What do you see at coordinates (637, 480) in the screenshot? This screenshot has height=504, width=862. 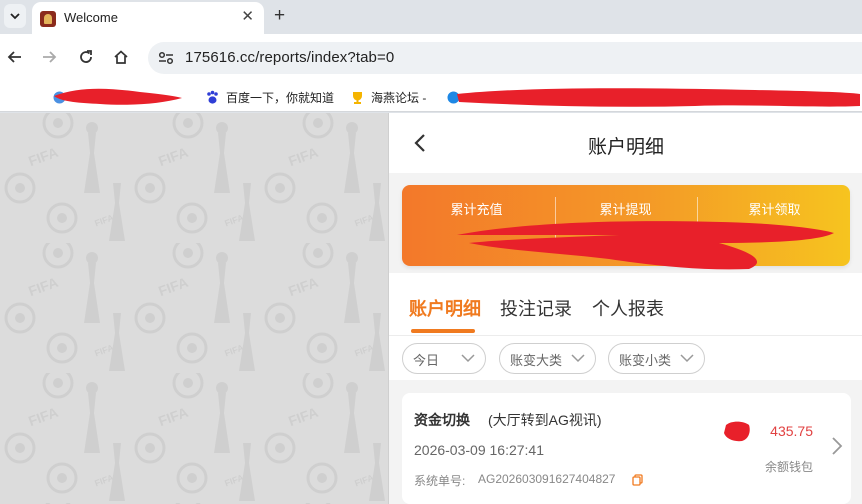 I see `copy-icon` at bounding box center [637, 480].